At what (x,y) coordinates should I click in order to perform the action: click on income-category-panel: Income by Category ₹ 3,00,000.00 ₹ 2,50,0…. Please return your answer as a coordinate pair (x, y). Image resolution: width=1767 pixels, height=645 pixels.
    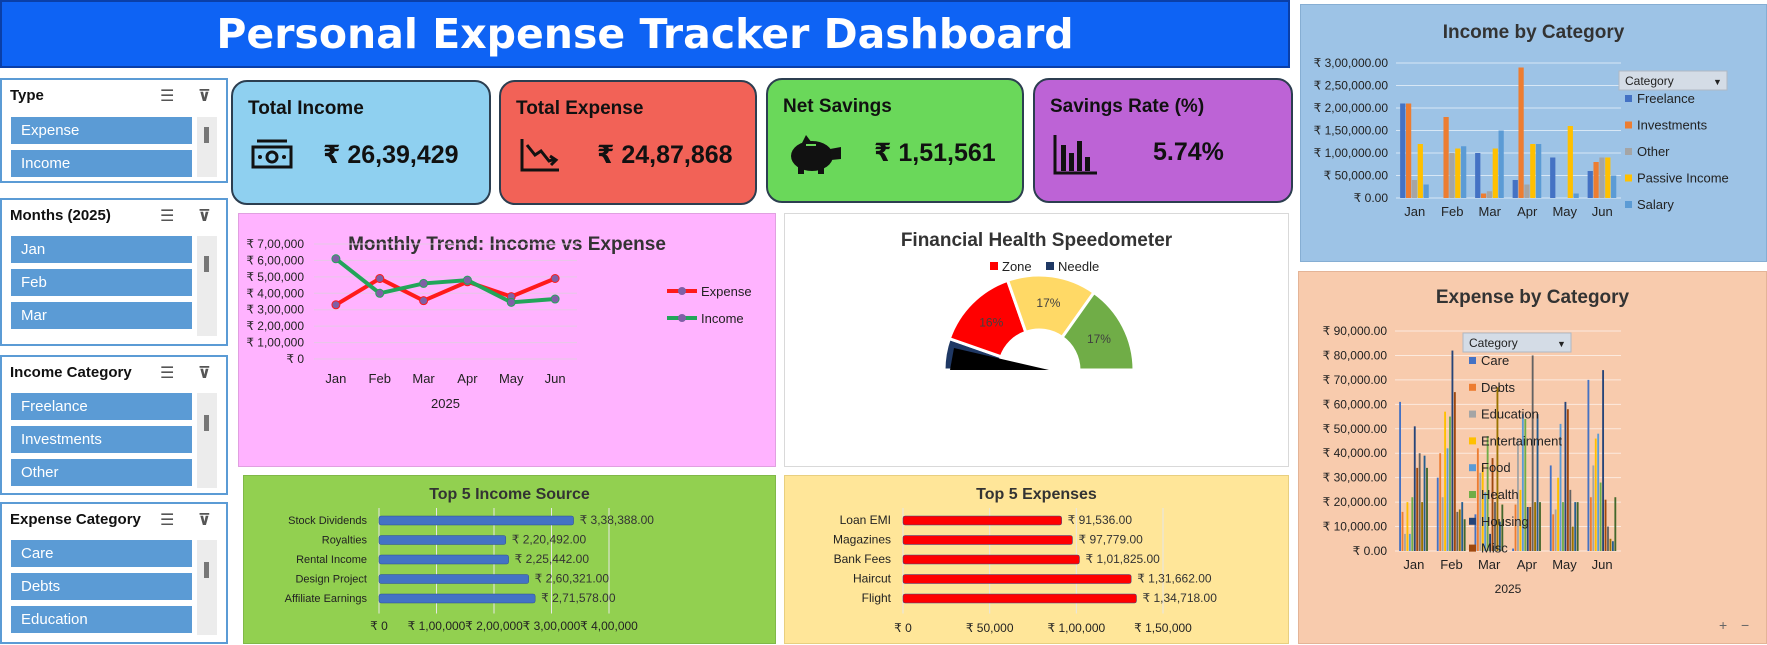
    Looking at the image, I should click on (1533, 133).